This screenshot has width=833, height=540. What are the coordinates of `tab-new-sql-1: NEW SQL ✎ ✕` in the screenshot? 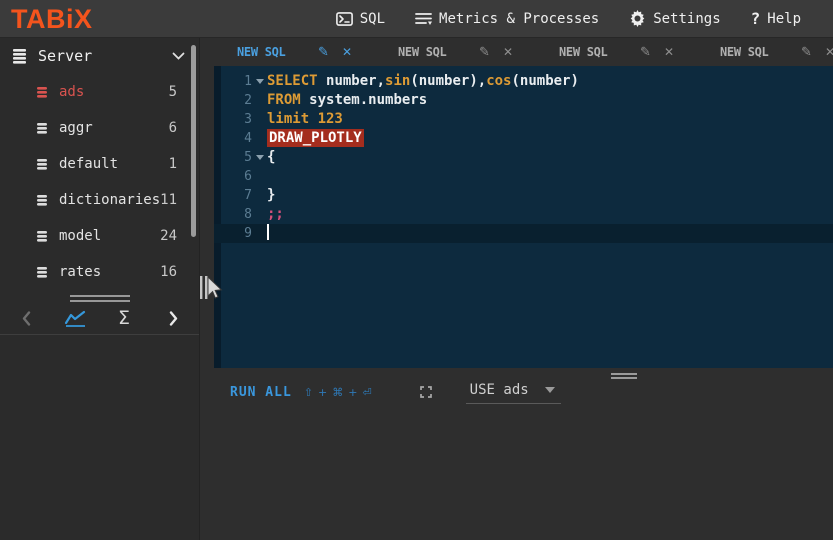 It's located at (317, 52).